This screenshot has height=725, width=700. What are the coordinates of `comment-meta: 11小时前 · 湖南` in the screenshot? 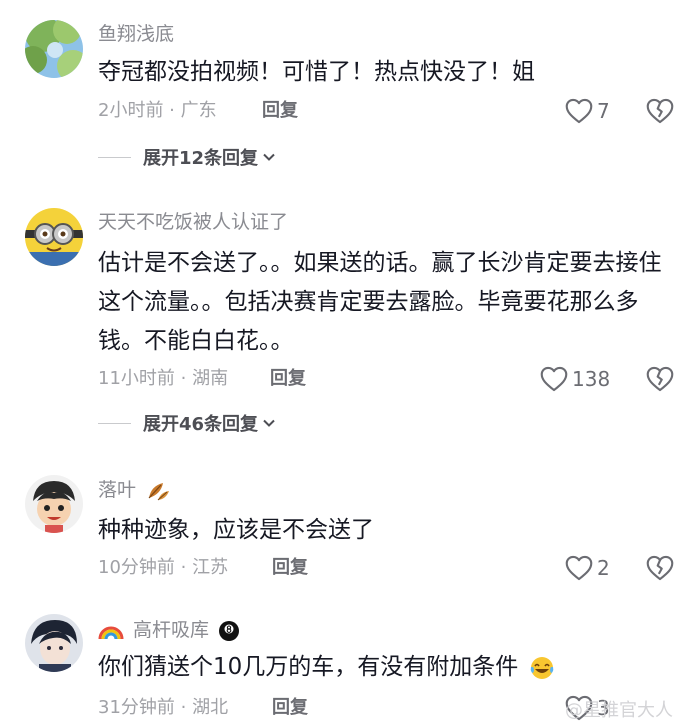 It's located at (163, 378).